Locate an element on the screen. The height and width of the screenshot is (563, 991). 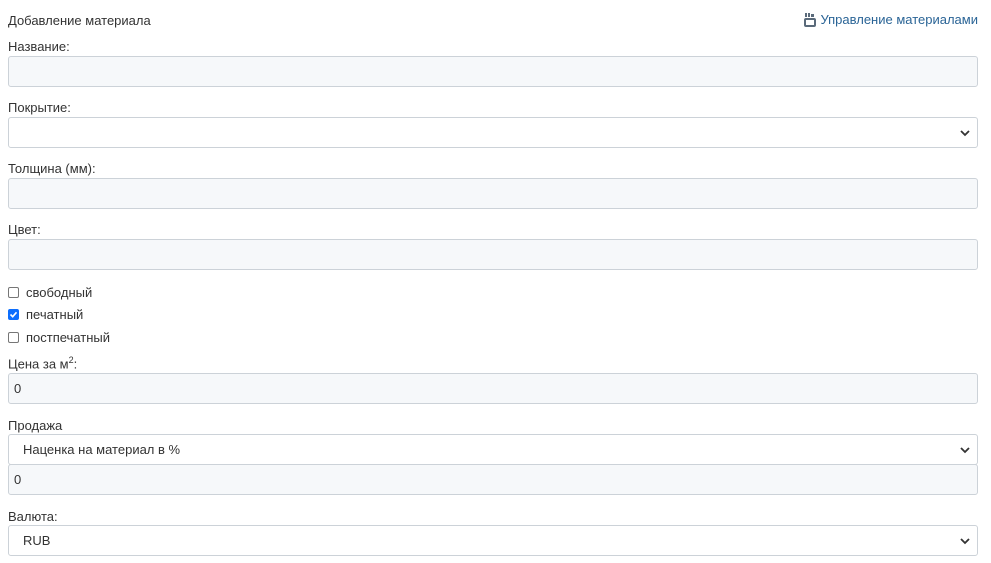
manage-materials-link: Управление материалами is located at coordinates (891, 19).